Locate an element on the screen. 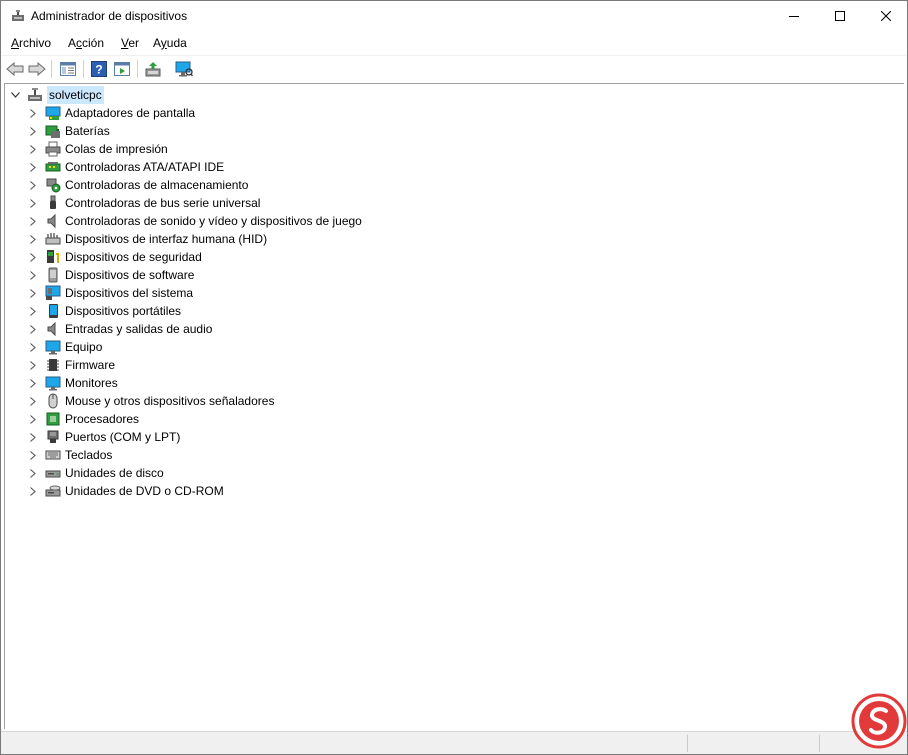 Image resolution: width=908 pixels, height=755 pixels. tree-item: Baterías is located at coordinates (68, 131).